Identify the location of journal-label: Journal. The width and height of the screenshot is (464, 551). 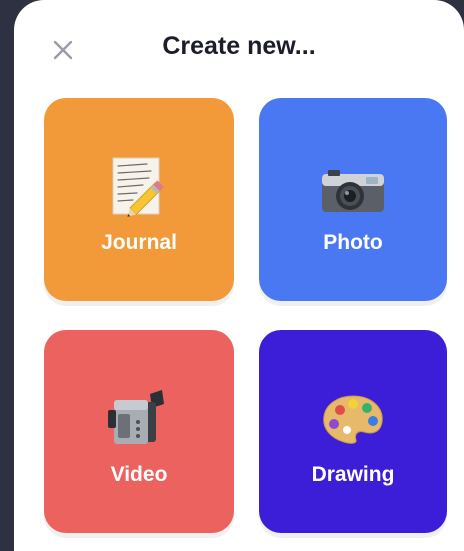
(139, 242).